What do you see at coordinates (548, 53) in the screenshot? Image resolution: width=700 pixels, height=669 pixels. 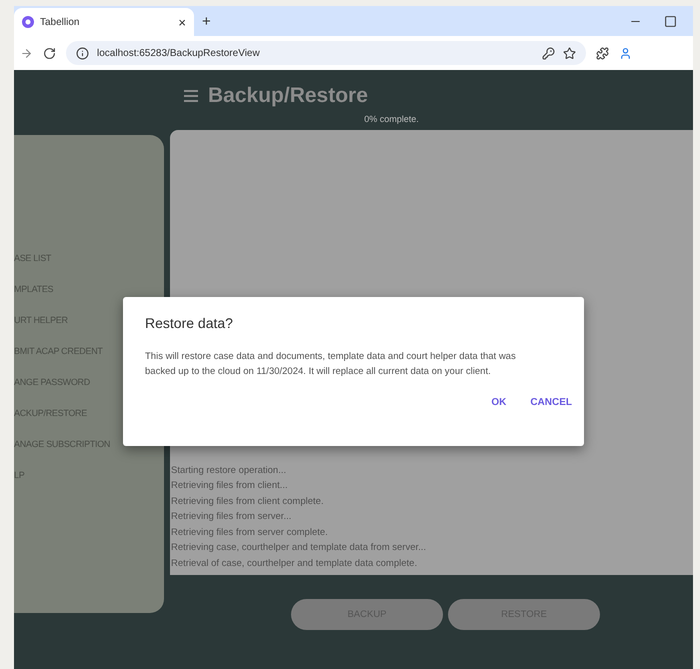 I see `key-icon` at bounding box center [548, 53].